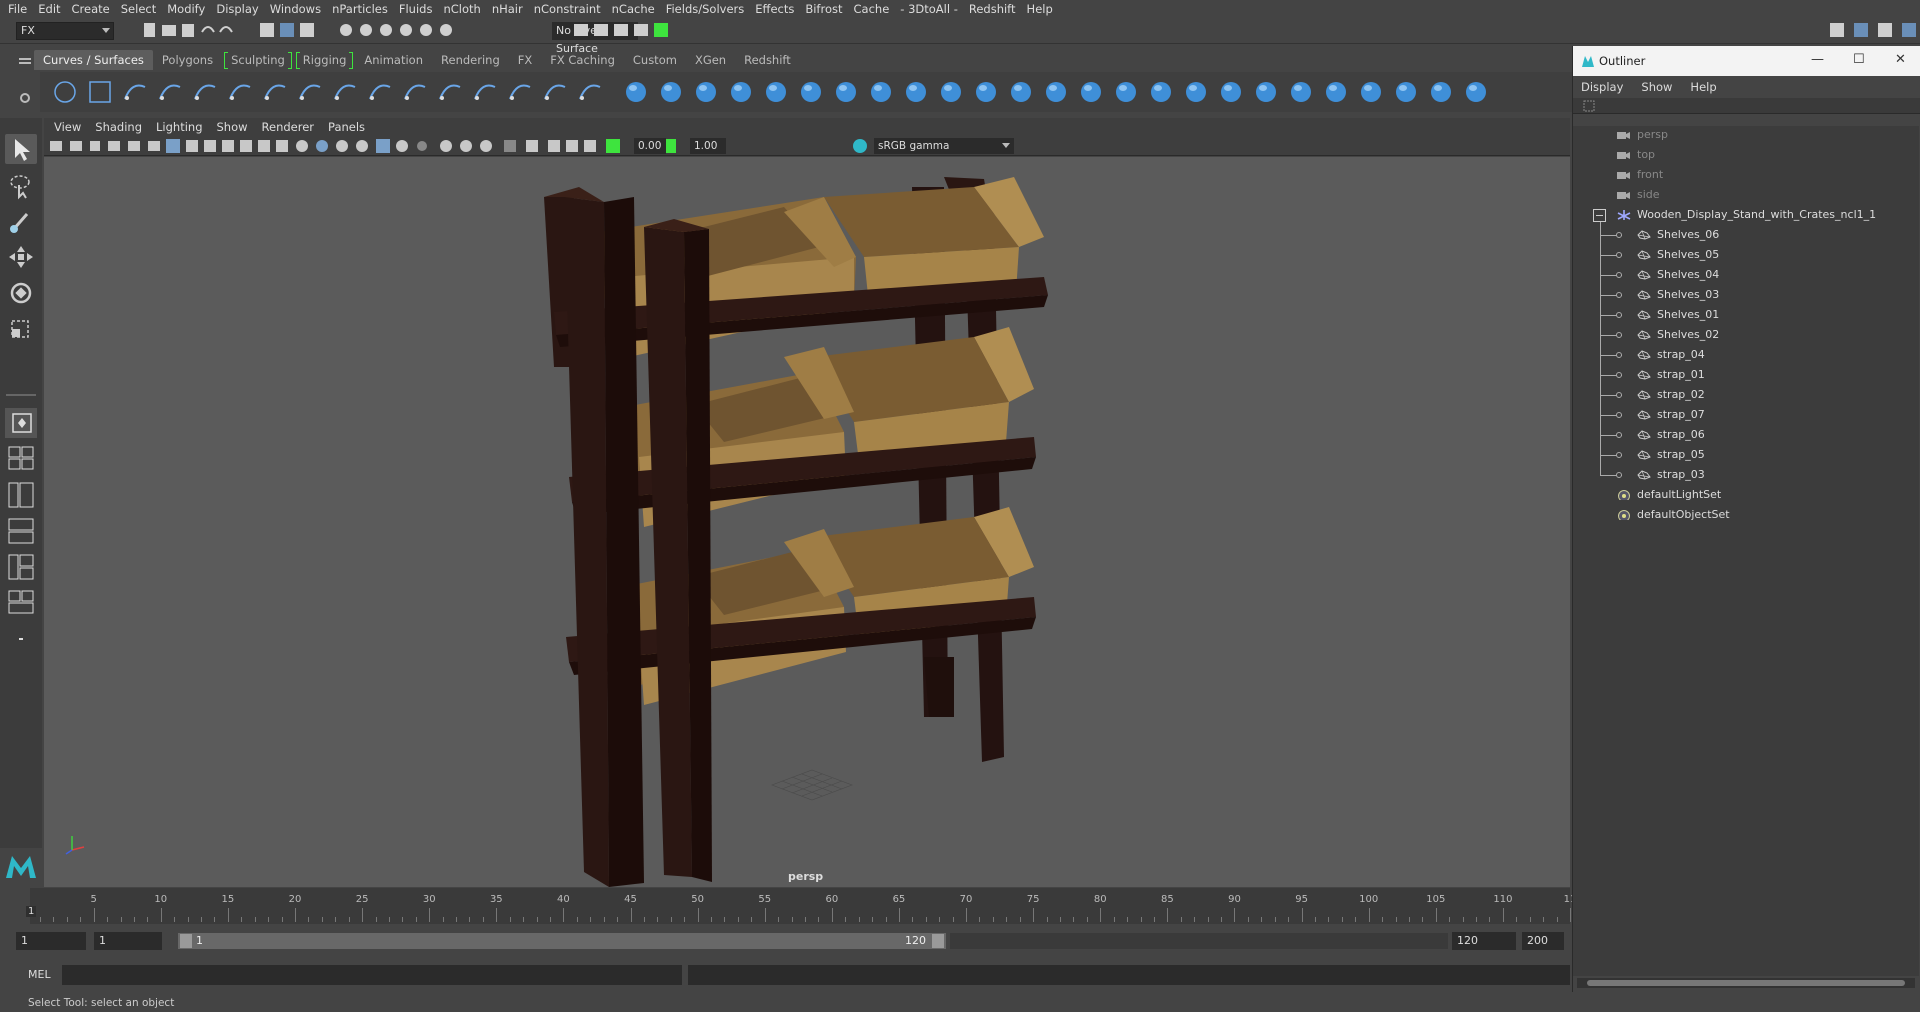 This screenshot has width=1920, height=1012. I want to click on minimize-icon: —, so click(1817, 59).